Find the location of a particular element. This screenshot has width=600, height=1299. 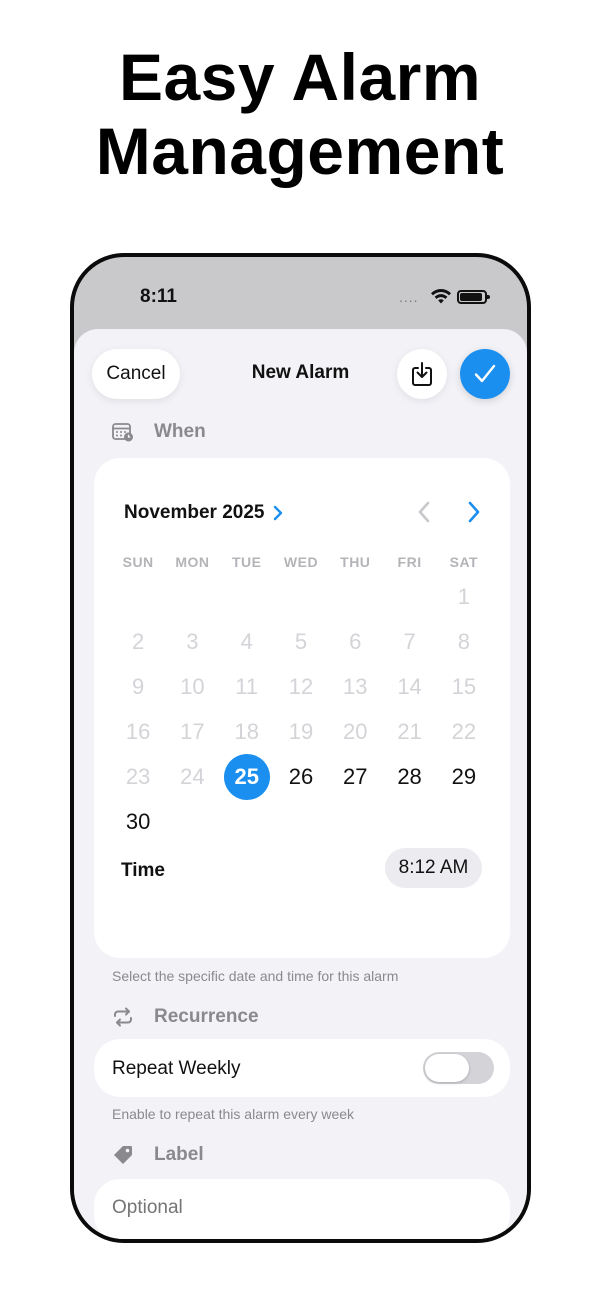

month-label: November 2025 is located at coordinates (194, 512).